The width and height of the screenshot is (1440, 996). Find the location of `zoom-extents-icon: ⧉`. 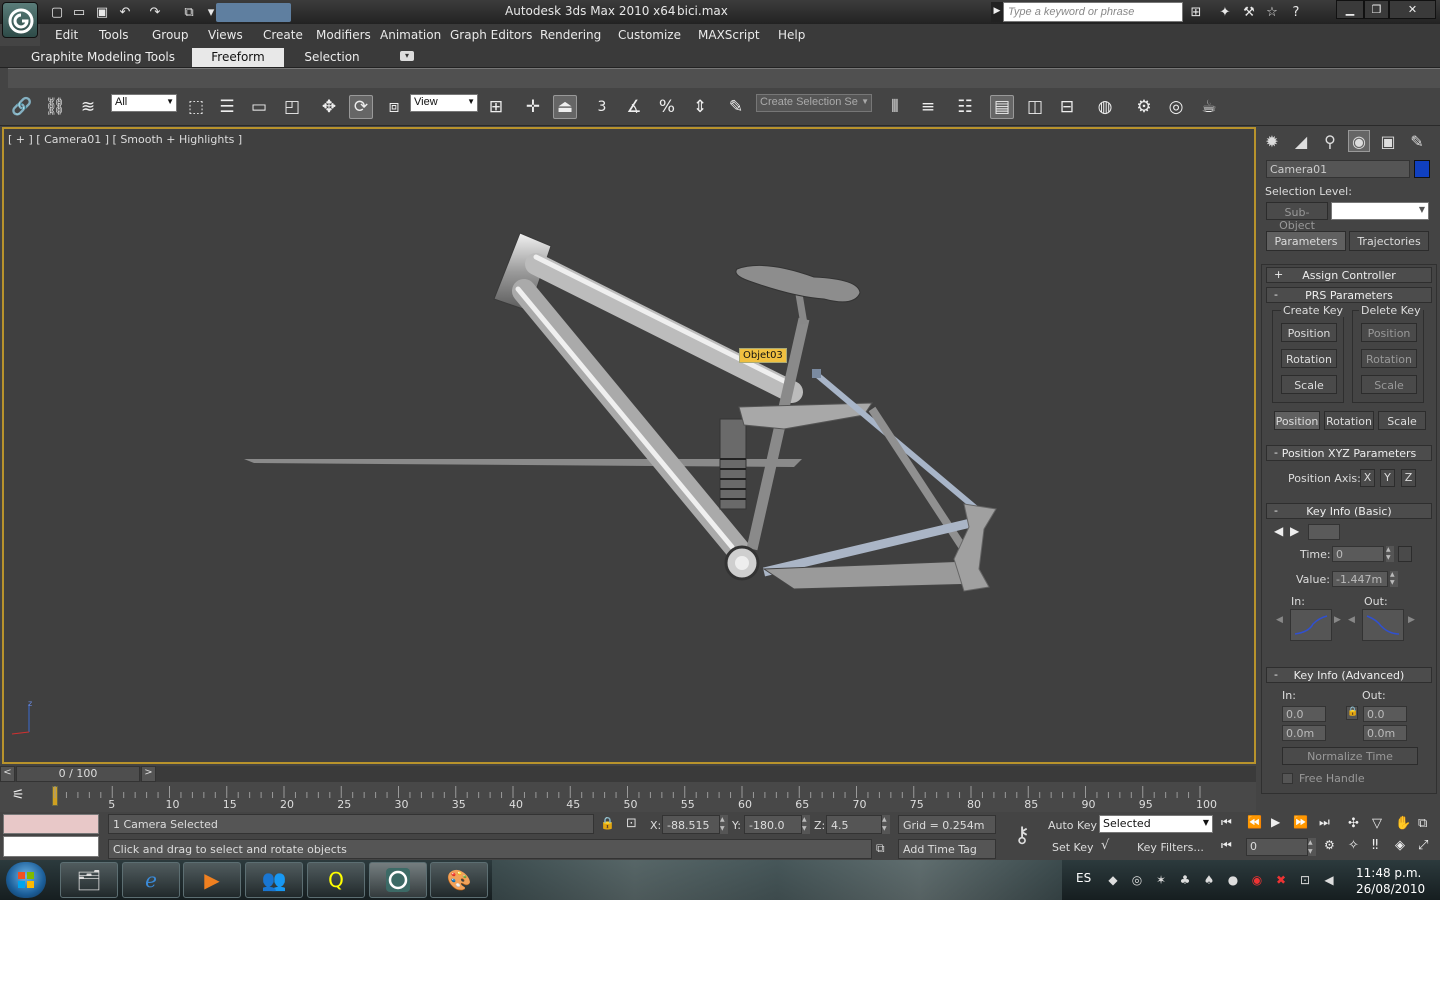

zoom-extents-icon: ⧉ is located at coordinates (1427, 825).